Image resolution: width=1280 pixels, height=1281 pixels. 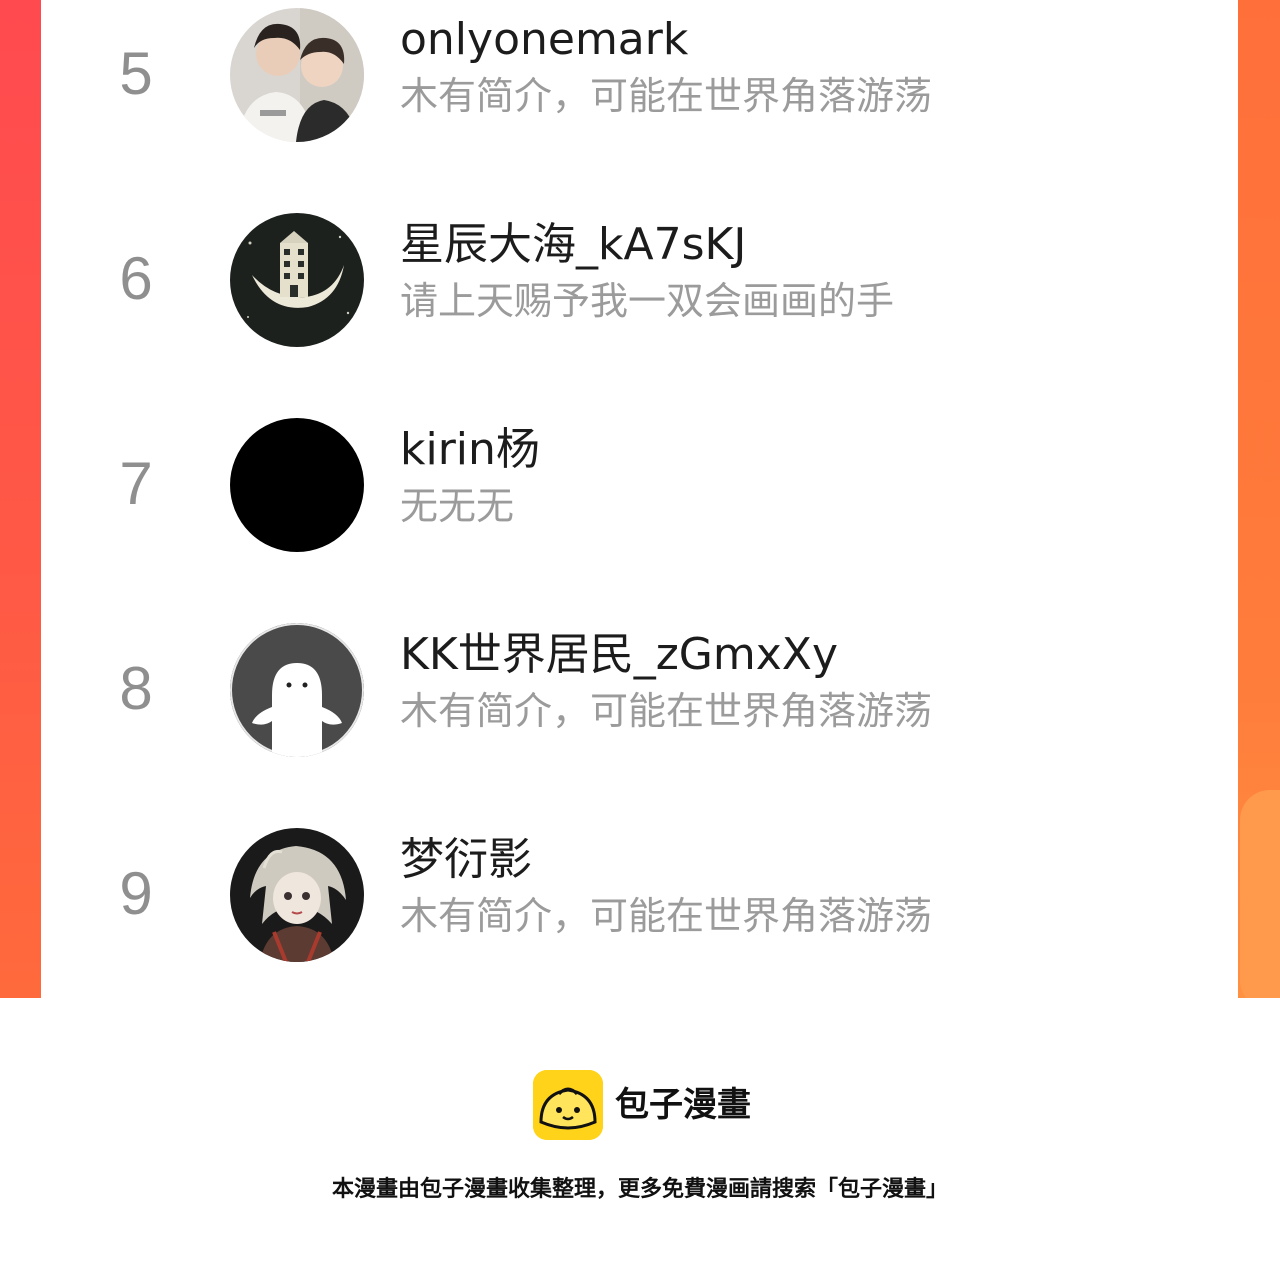 What do you see at coordinates (20, 499) in the screenshot?
I see `left-frame-border` at bounding box center [20, 499].